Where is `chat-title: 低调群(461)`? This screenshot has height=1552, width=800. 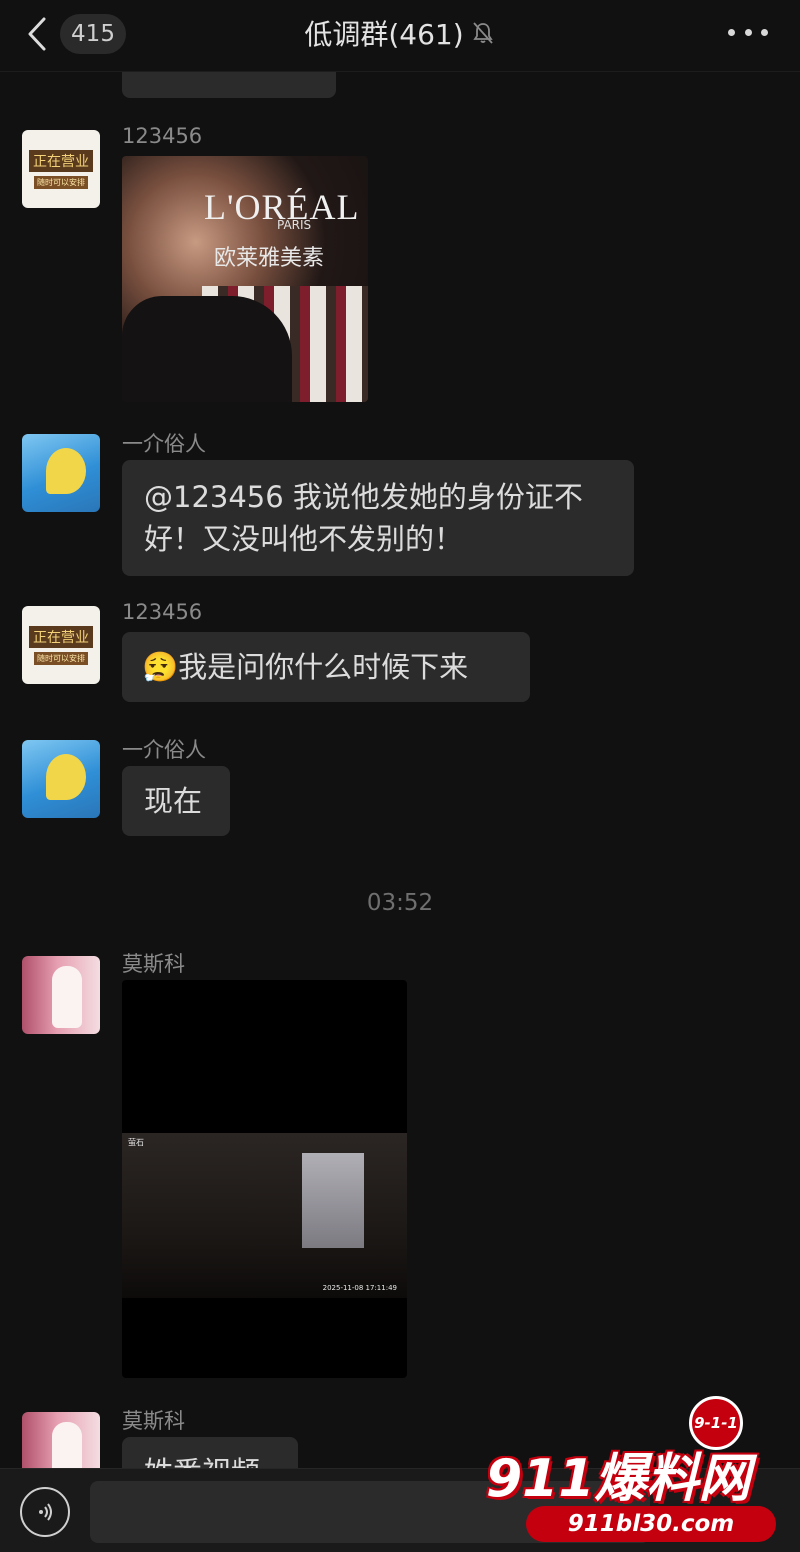 chat-title: 低调群(461) is located at coordinates (384, 34).